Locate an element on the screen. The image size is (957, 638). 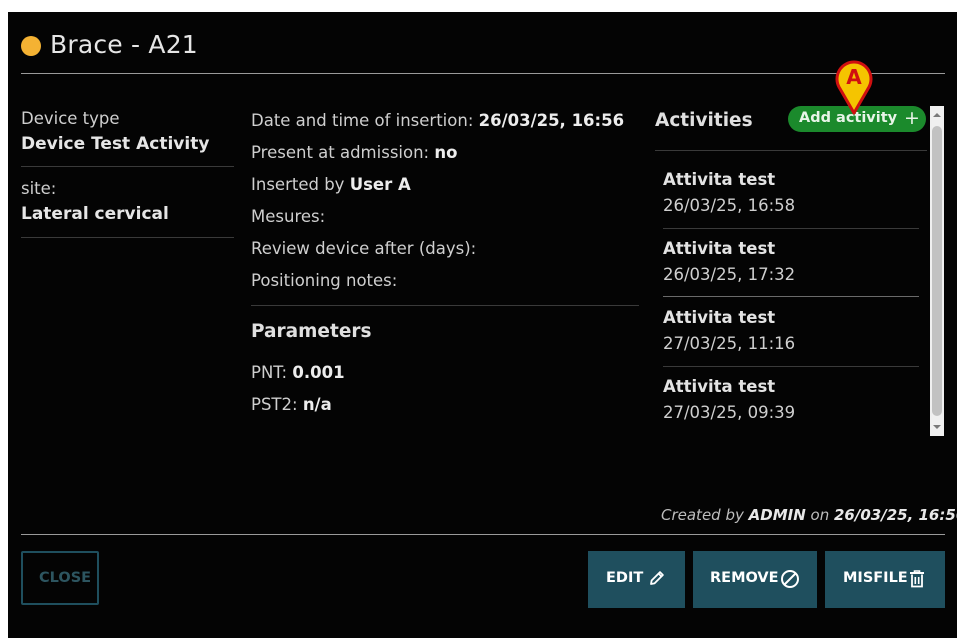
parameter-row: PNT: 0.001 is located at coordinates (298, 372).